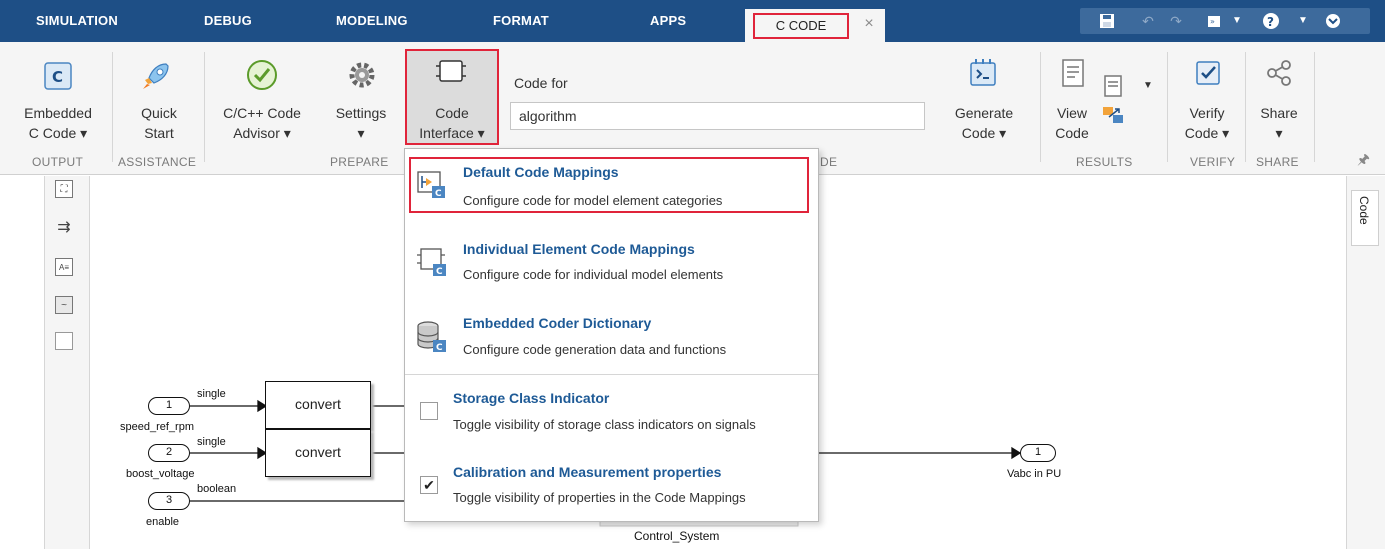 This screenshot has width=1385, height=549. What do you see at coordinates (541, 172) in the screenshot?
I see `menu-item-default-code-mappings: Default Code Mappings` at bounding box center [541, 172].